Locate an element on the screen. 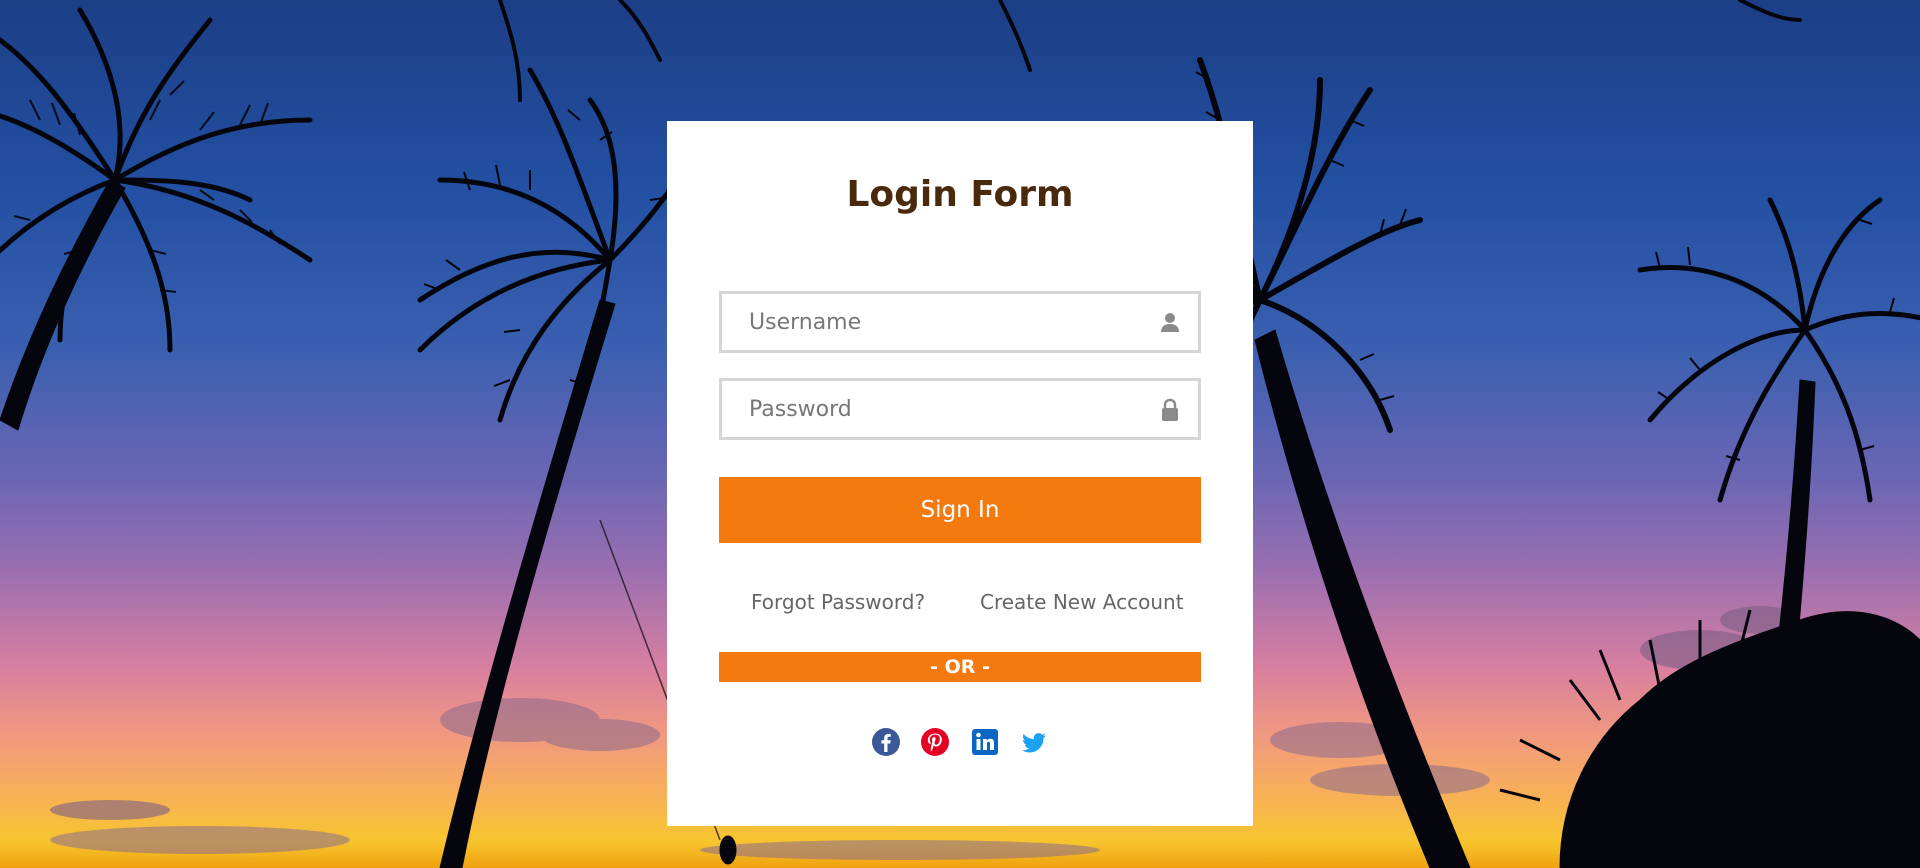  pinterest-link is located at coordinates (935, 742).